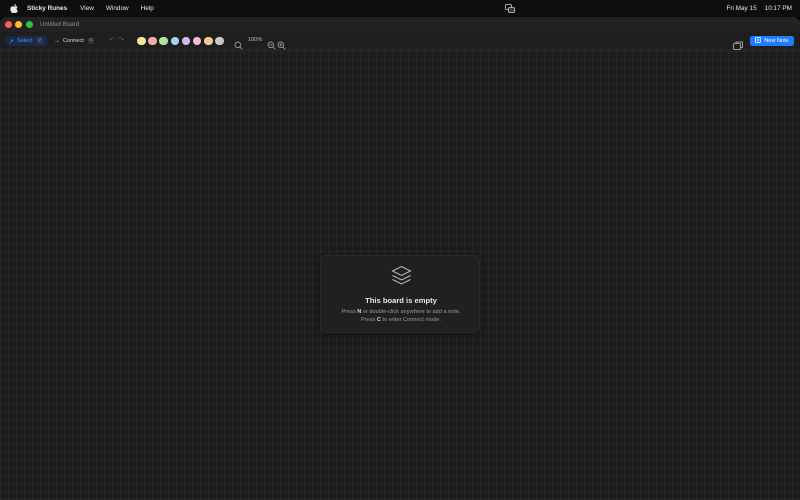 The width and height of the screenshot is (800, 500). I want to click on select-tool-button: ➚ Select V, so click(26, 41).